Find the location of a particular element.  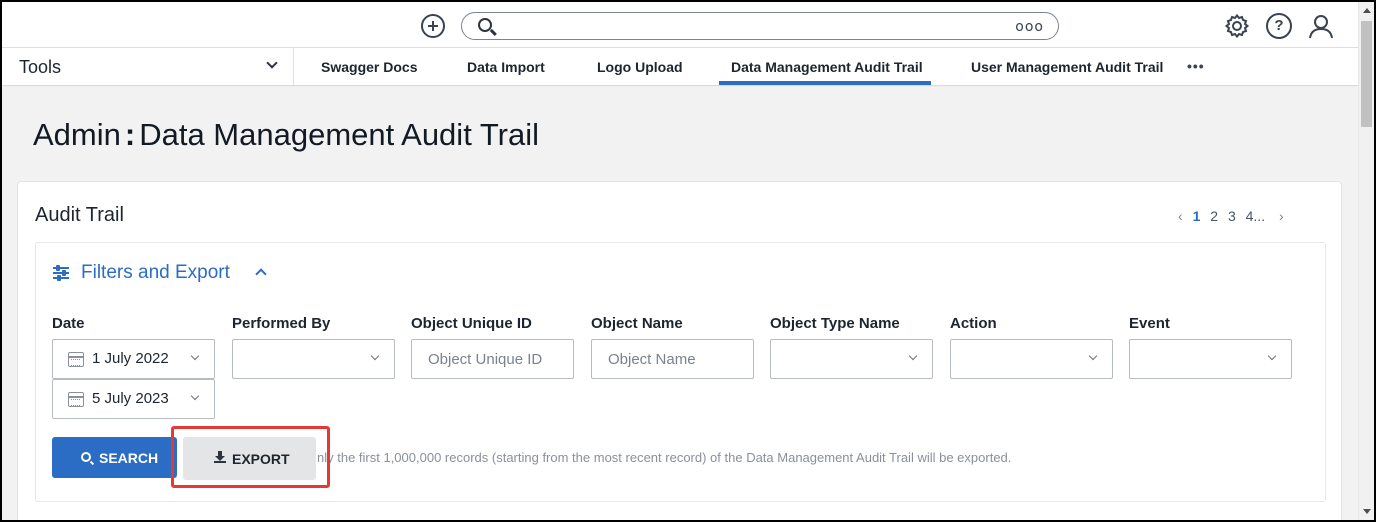

tab-swagger-docs: Swagger Docs is located at coordinates (369, 67).